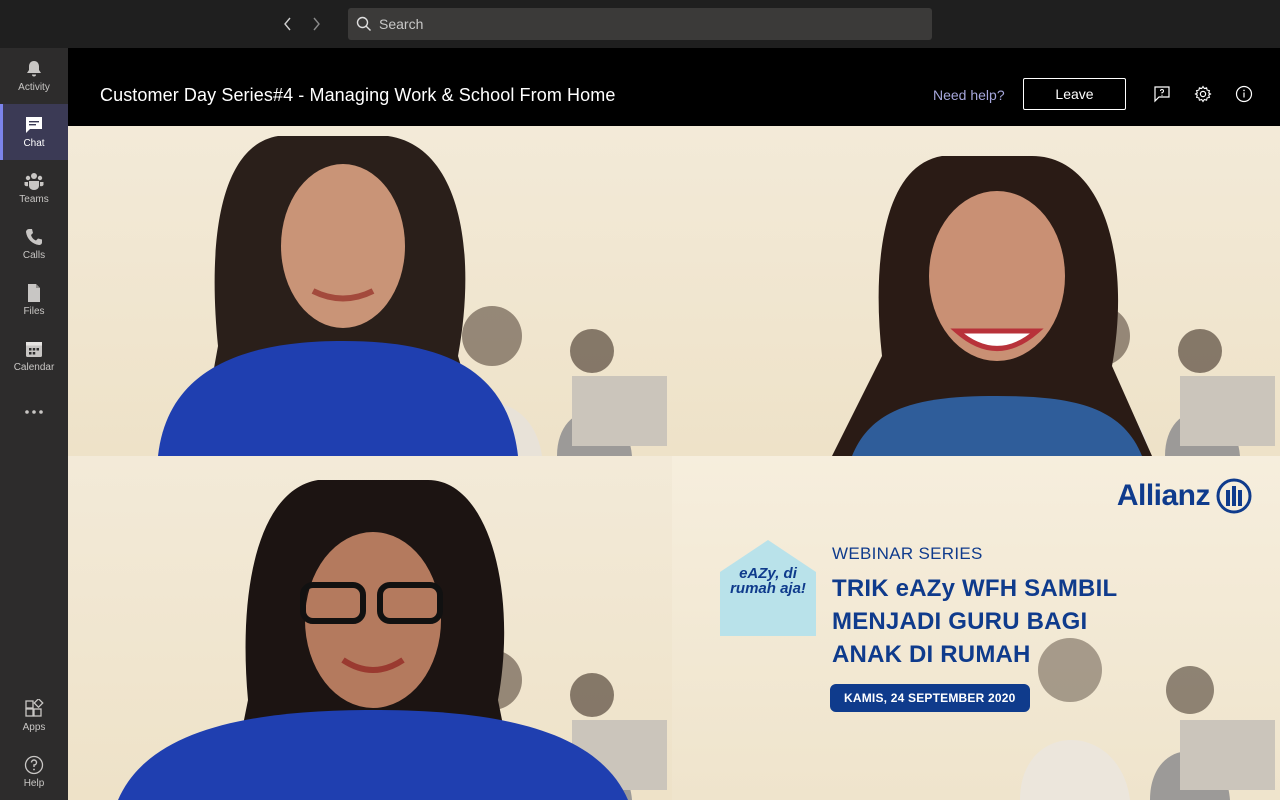  I want to click on teams-icon, so click(34, 181).